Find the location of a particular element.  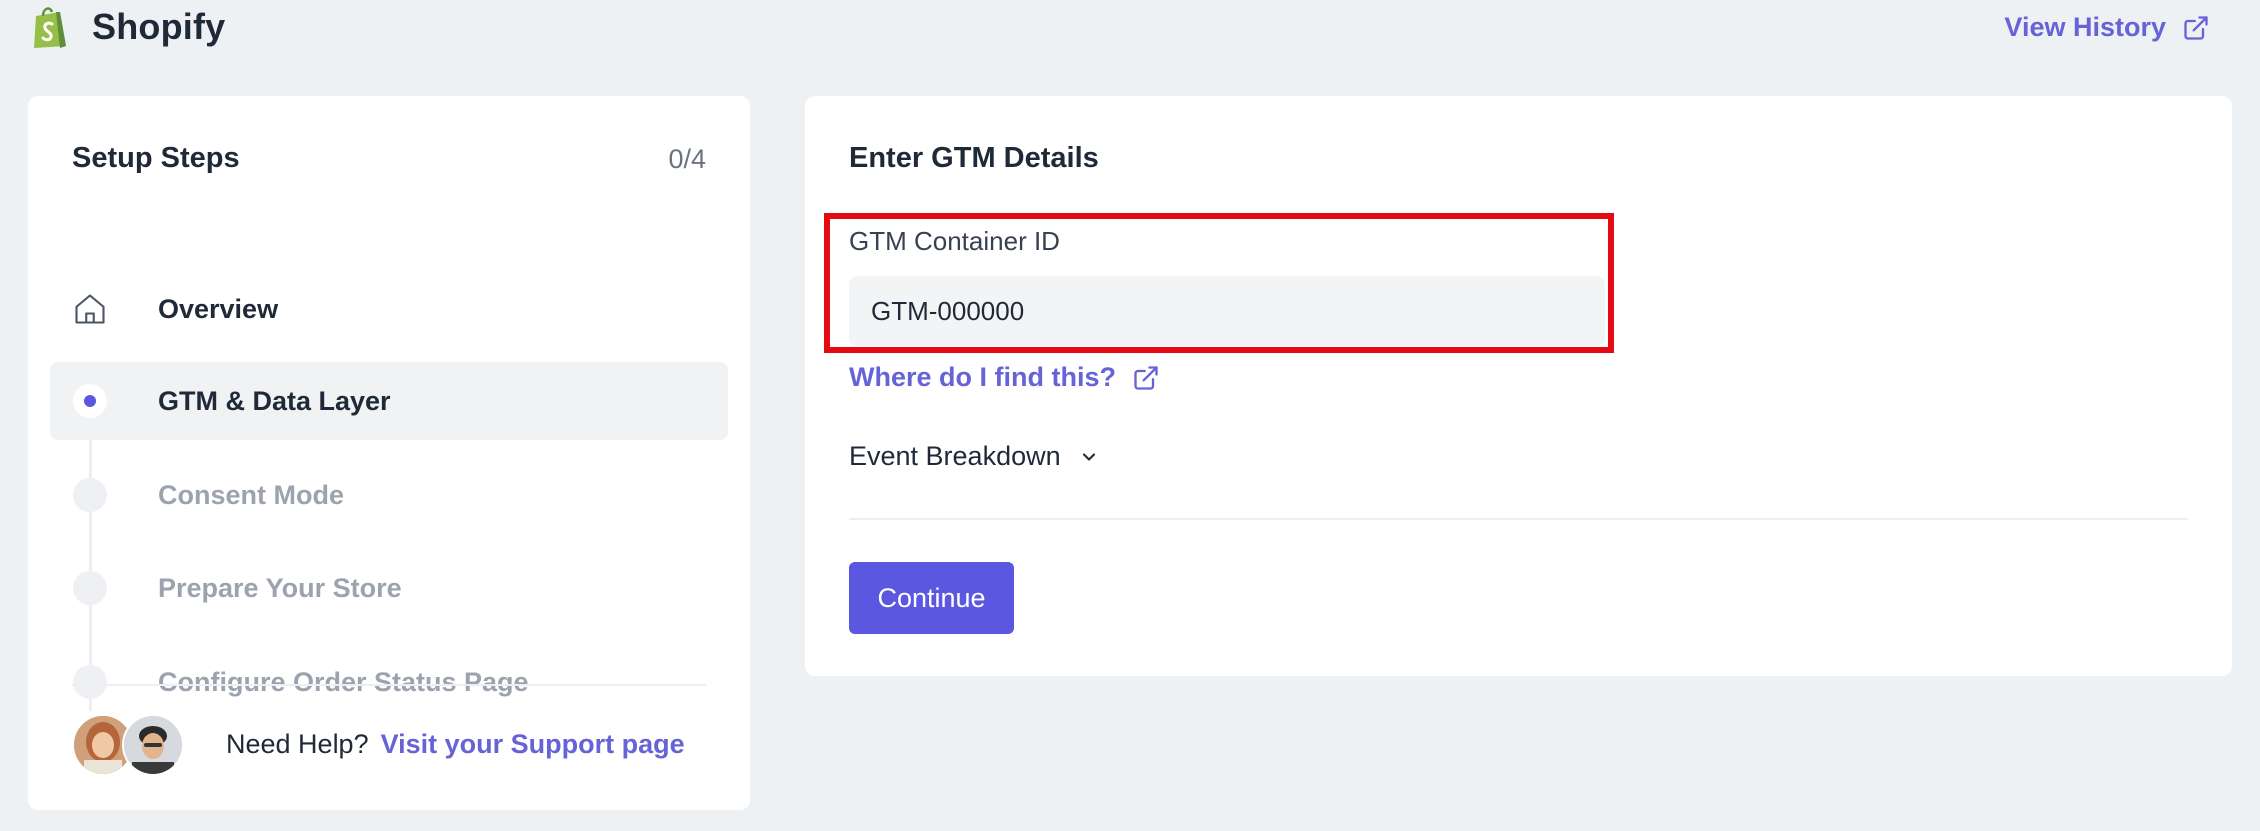

support-avatars is located at coordinates (132, 745).